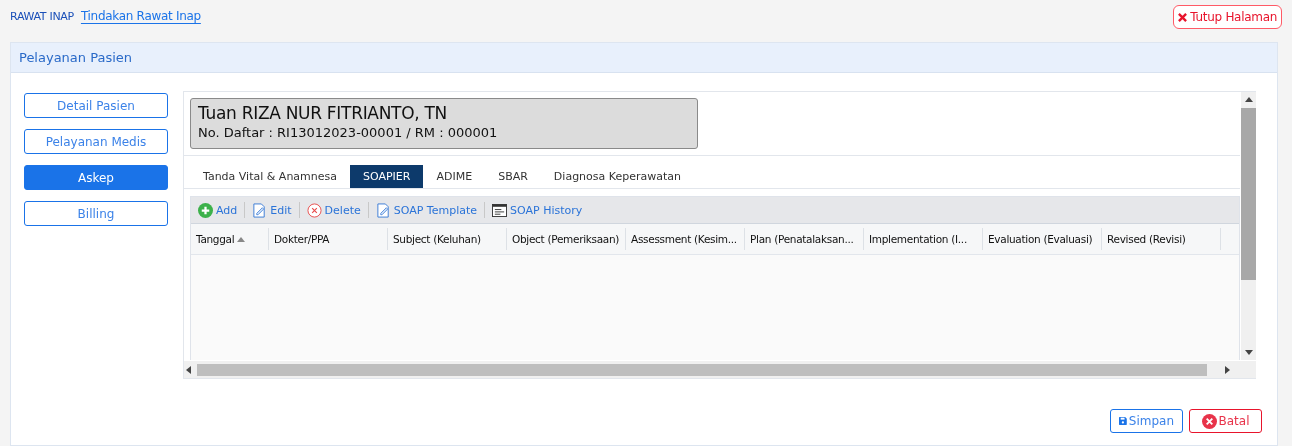  Describe the element at coordinates (1183, 17) in the screenshot. I see `close-icon` at that location.